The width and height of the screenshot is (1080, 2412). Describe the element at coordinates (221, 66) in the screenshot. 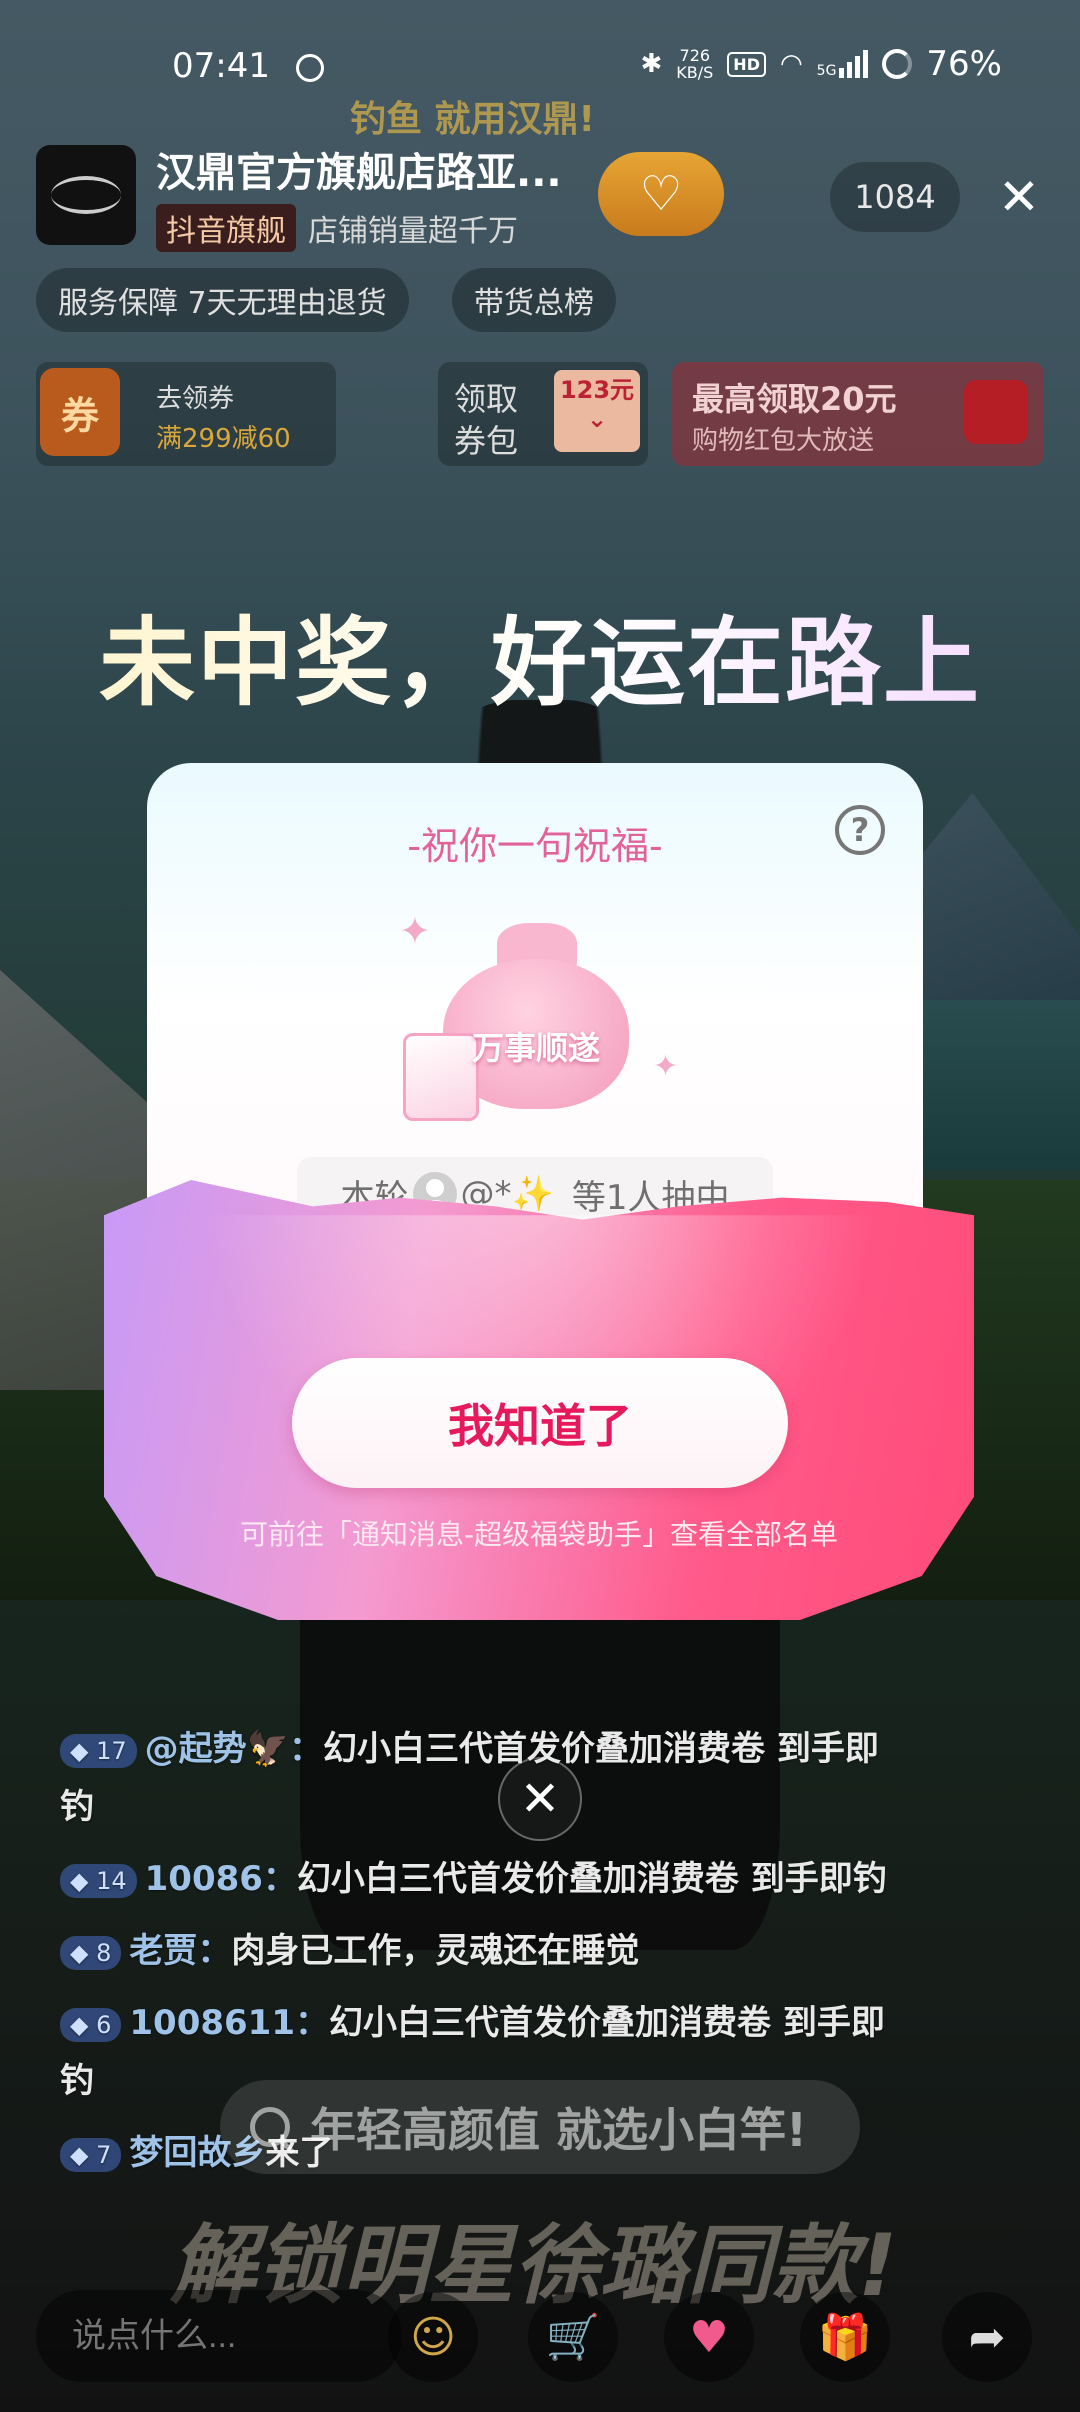

I see `status-time: 07:41` at that location.